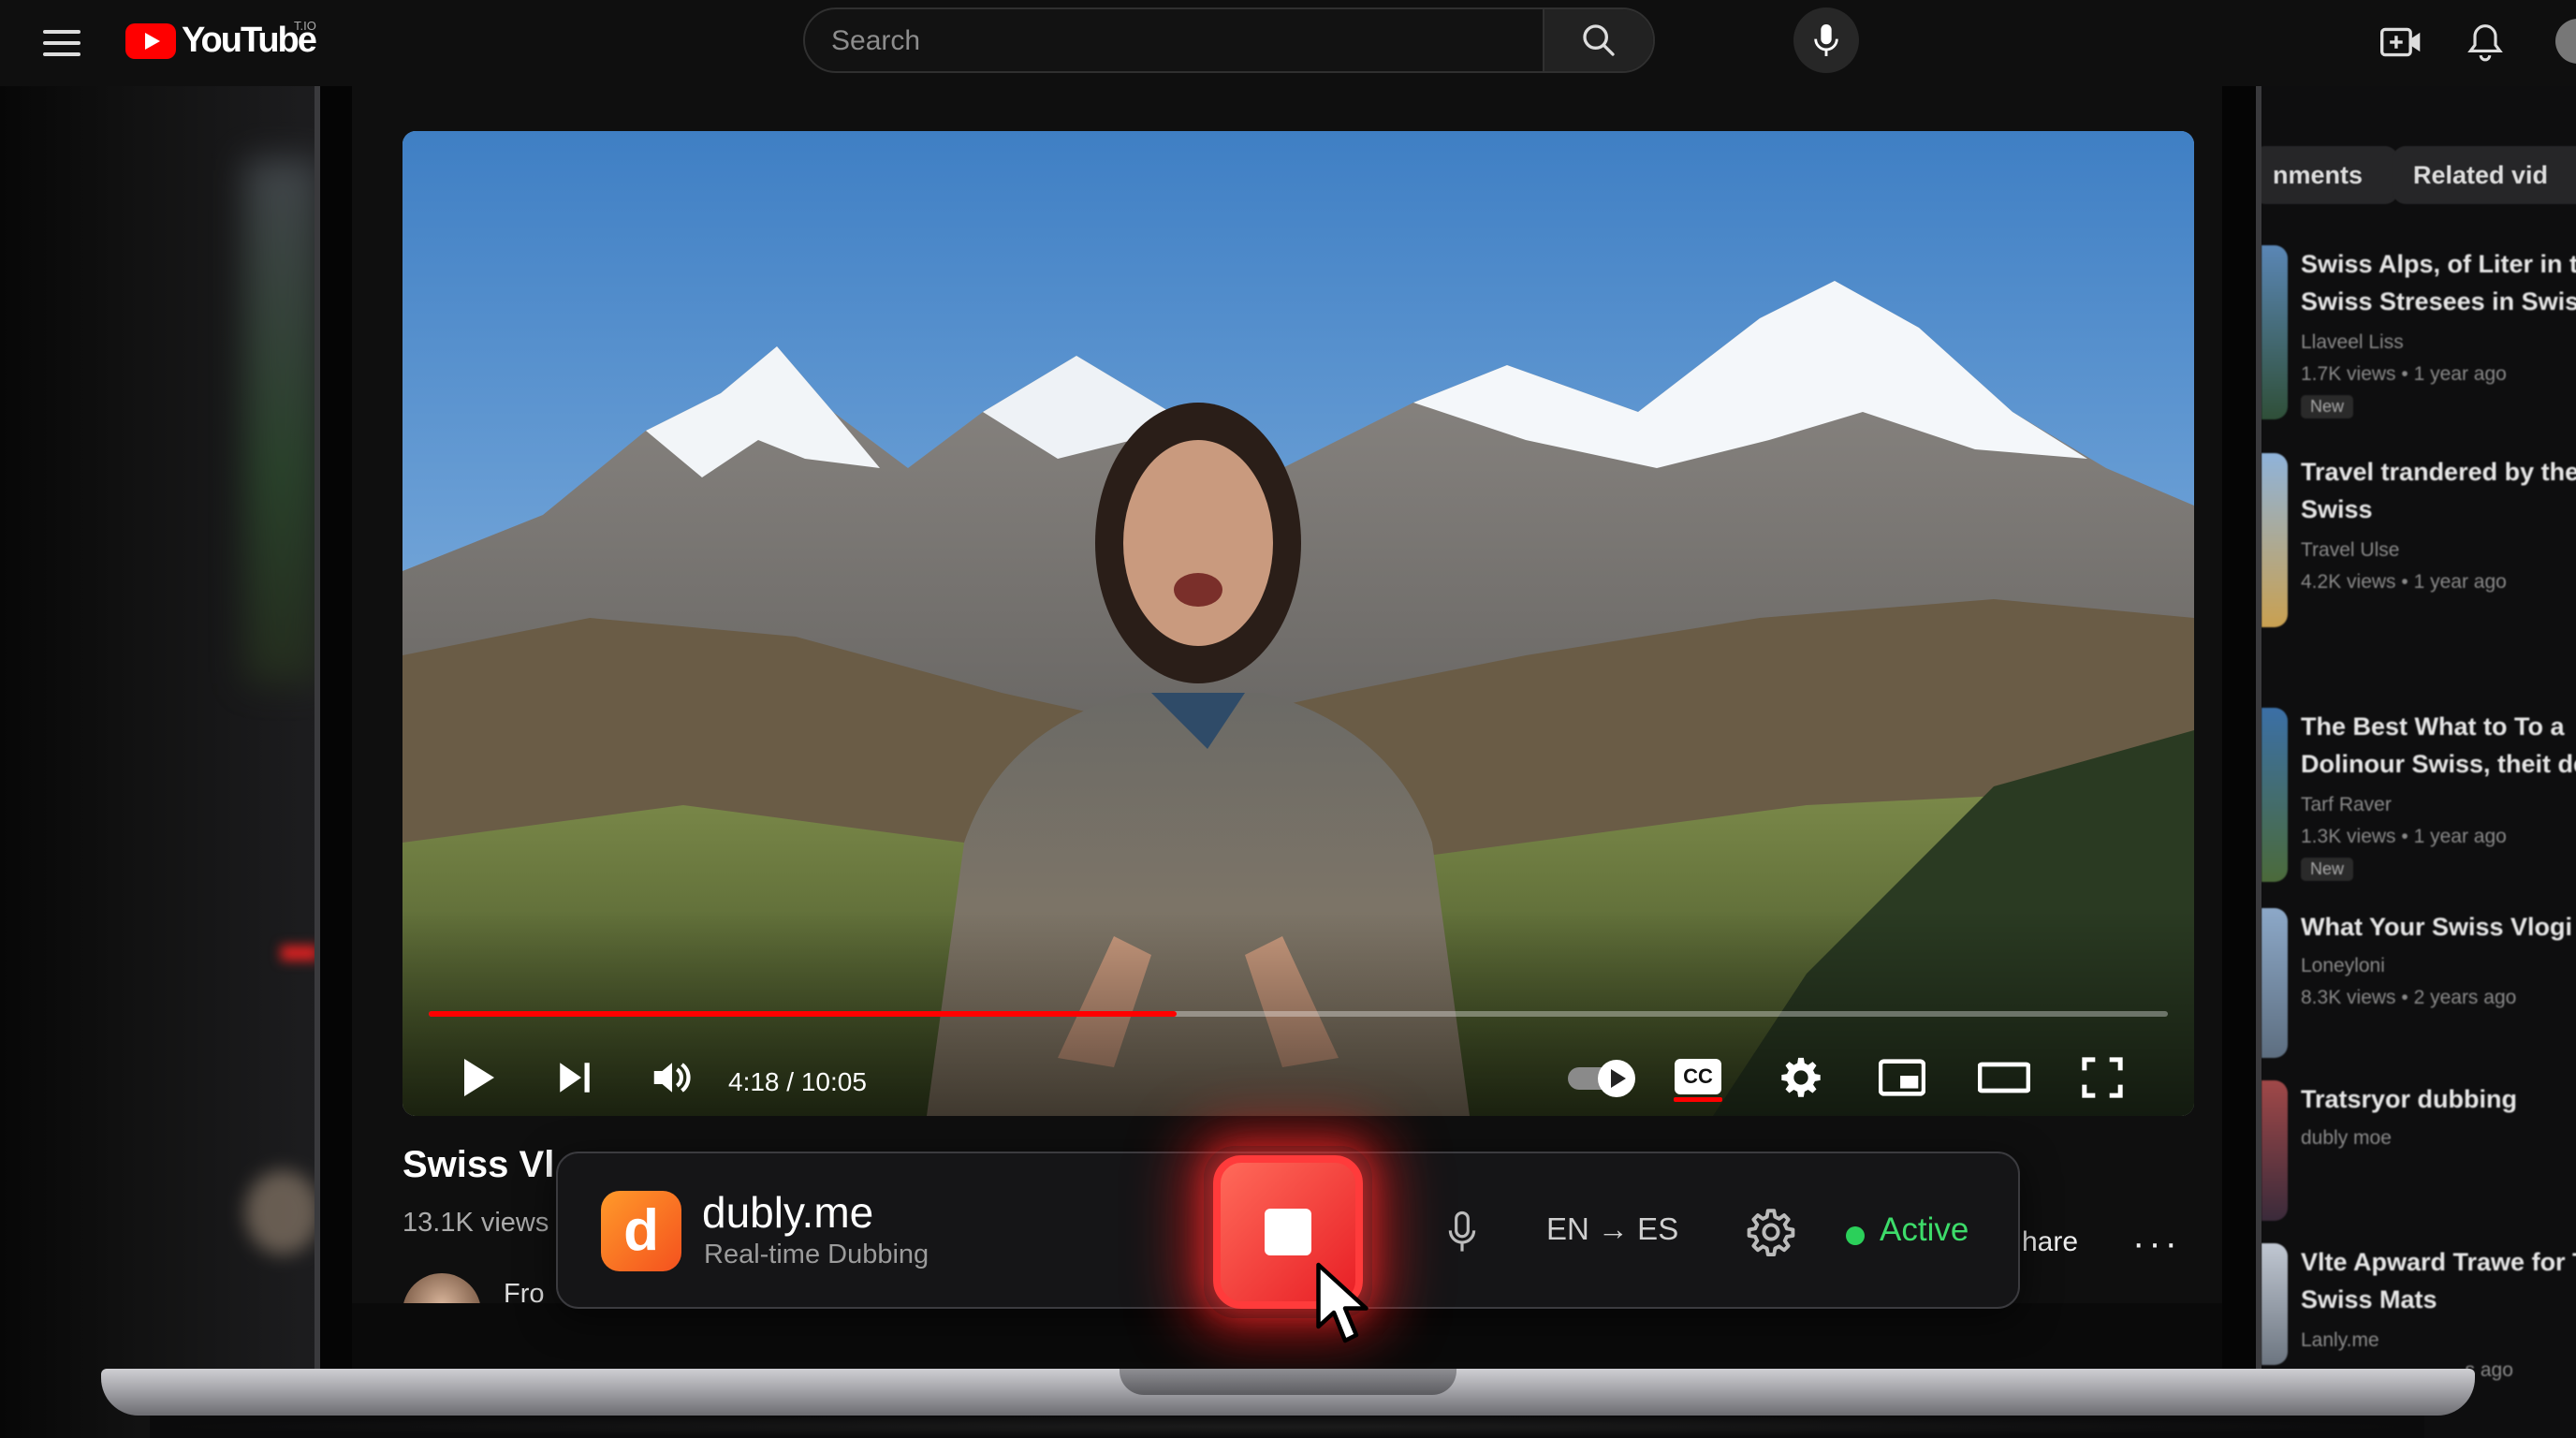  What do you see at coordinates (2438, 764) in the screenshot?
I see `related-title-line2: Dolinour Swiss, theit de` at bounding box center [2438, 764].